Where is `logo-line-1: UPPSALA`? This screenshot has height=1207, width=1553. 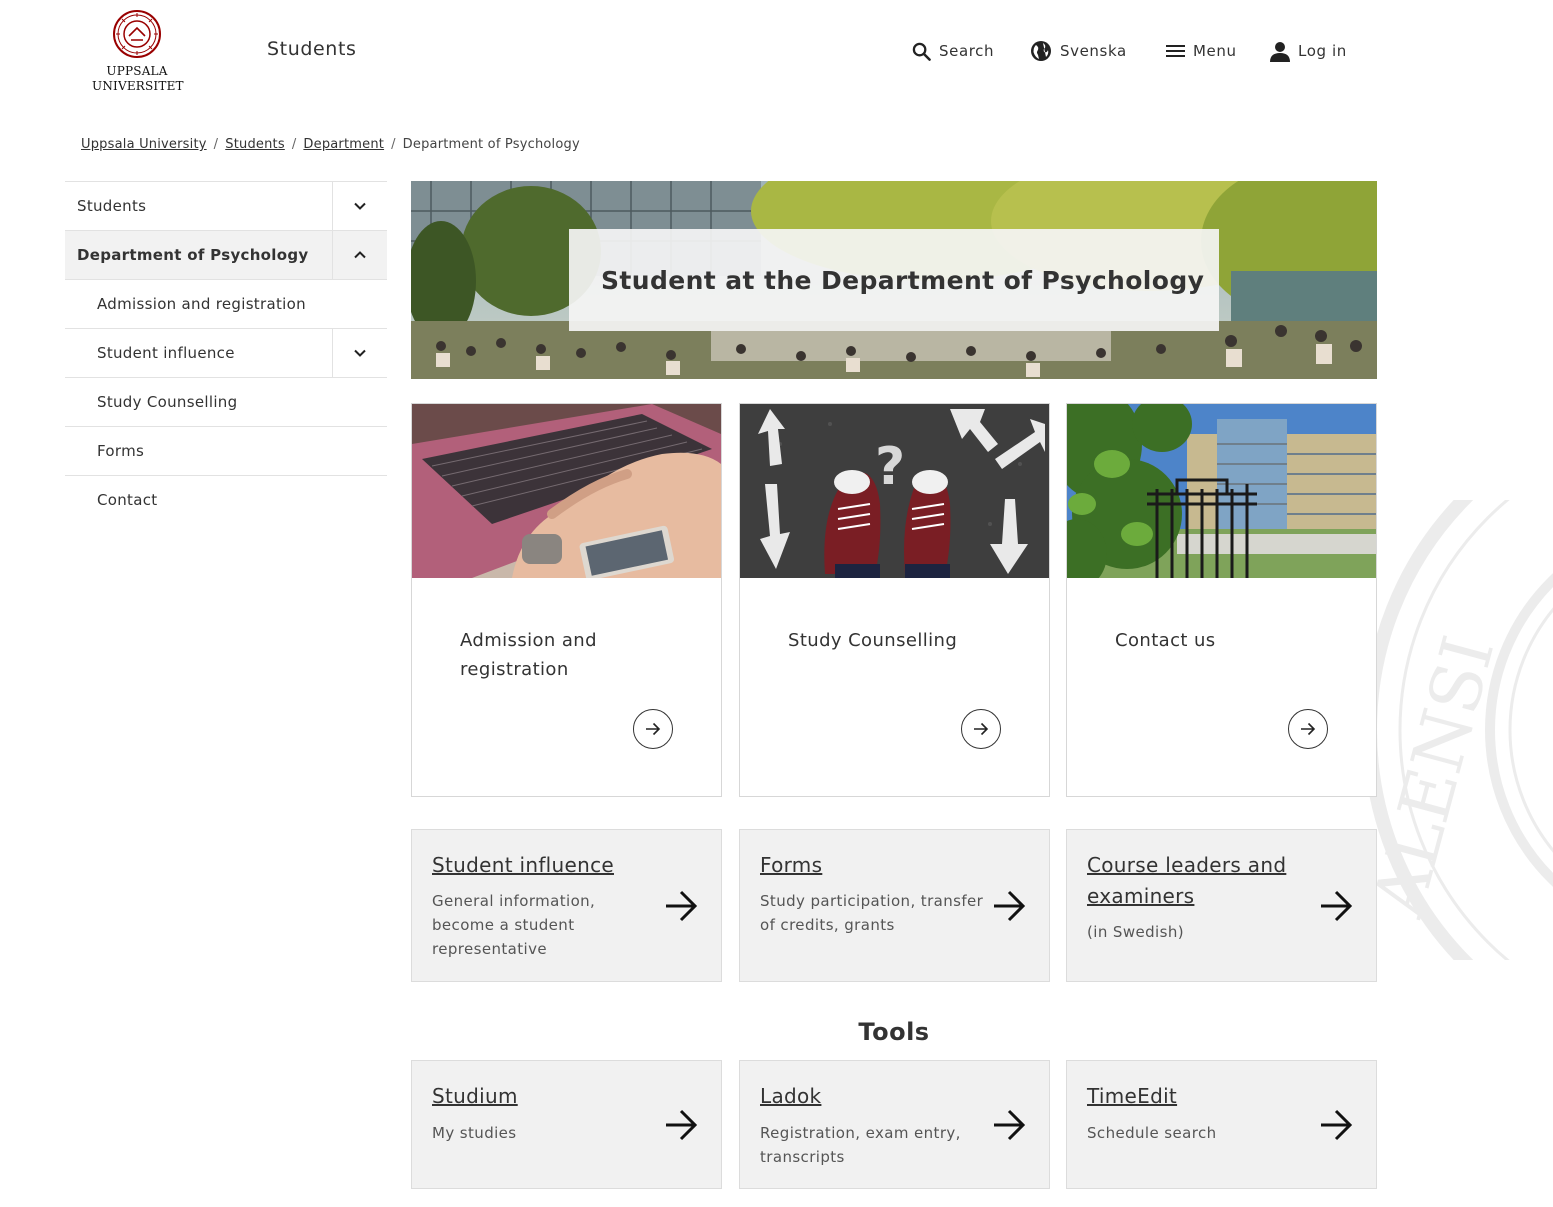 logo-line-1: UPPSALA is located at coordinates (137, 71).